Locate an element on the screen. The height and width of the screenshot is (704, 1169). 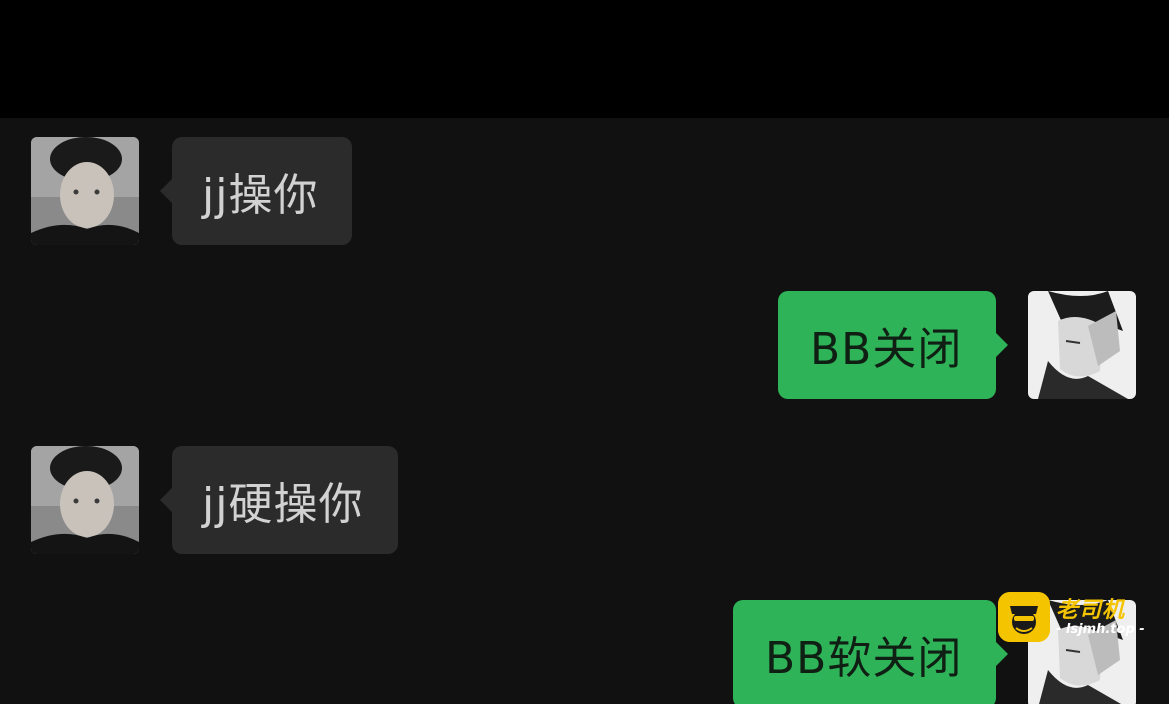
message-text: jj硬操你 is located at coordinates (283, 504).